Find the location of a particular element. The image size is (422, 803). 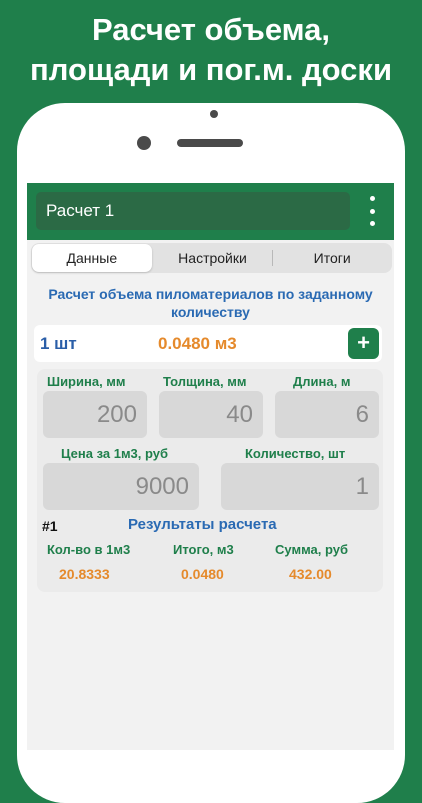

tab-settings: Настройки is located at coordinates (213, 258).